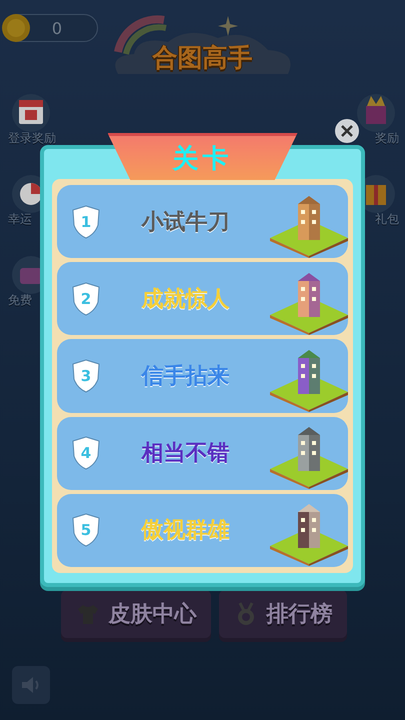  Describe the element at coordinates (185, 222) in the screenshot. I see `level-name: 小试牛刀` at that location.